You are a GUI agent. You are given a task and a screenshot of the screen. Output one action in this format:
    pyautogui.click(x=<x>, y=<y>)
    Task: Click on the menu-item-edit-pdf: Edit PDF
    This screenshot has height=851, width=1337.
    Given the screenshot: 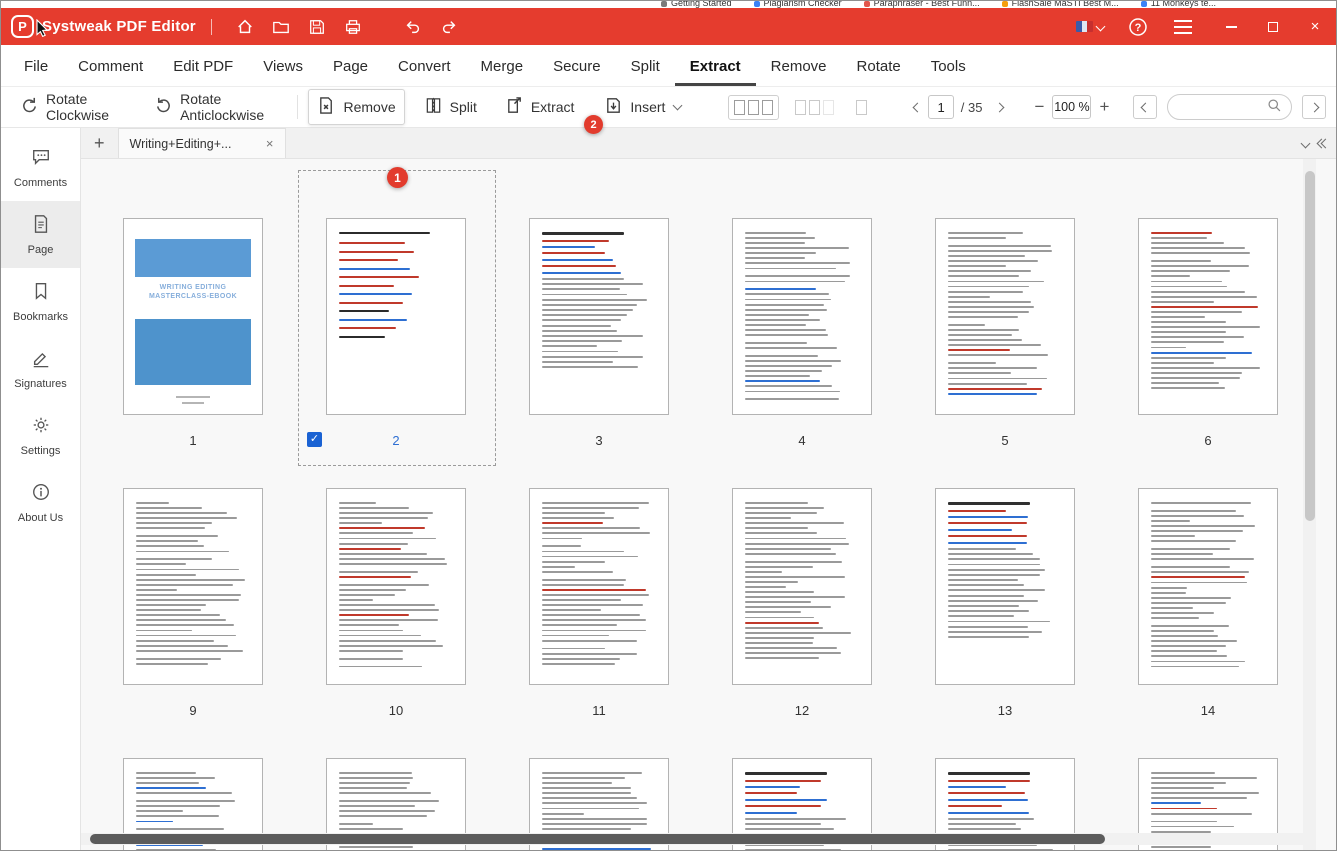 What is the action you would take?
    pyautogui.click(x=203, y=66)
    